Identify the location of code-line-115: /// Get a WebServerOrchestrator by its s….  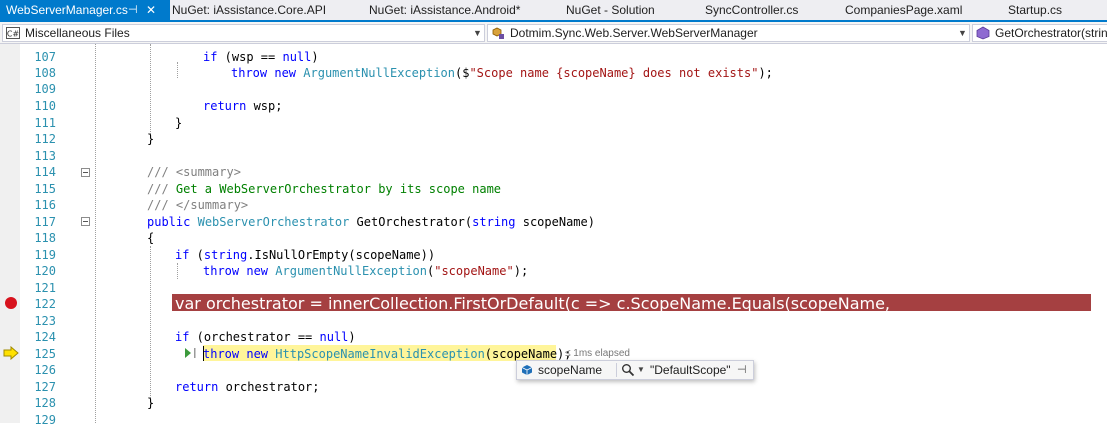
(324, 189).